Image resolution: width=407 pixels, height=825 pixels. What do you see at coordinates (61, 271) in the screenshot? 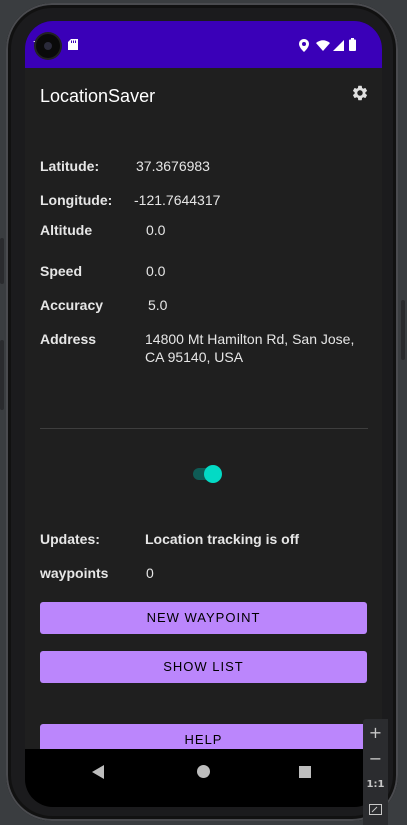
I see `speed-label: Speed` at bounding box center [61, 271].